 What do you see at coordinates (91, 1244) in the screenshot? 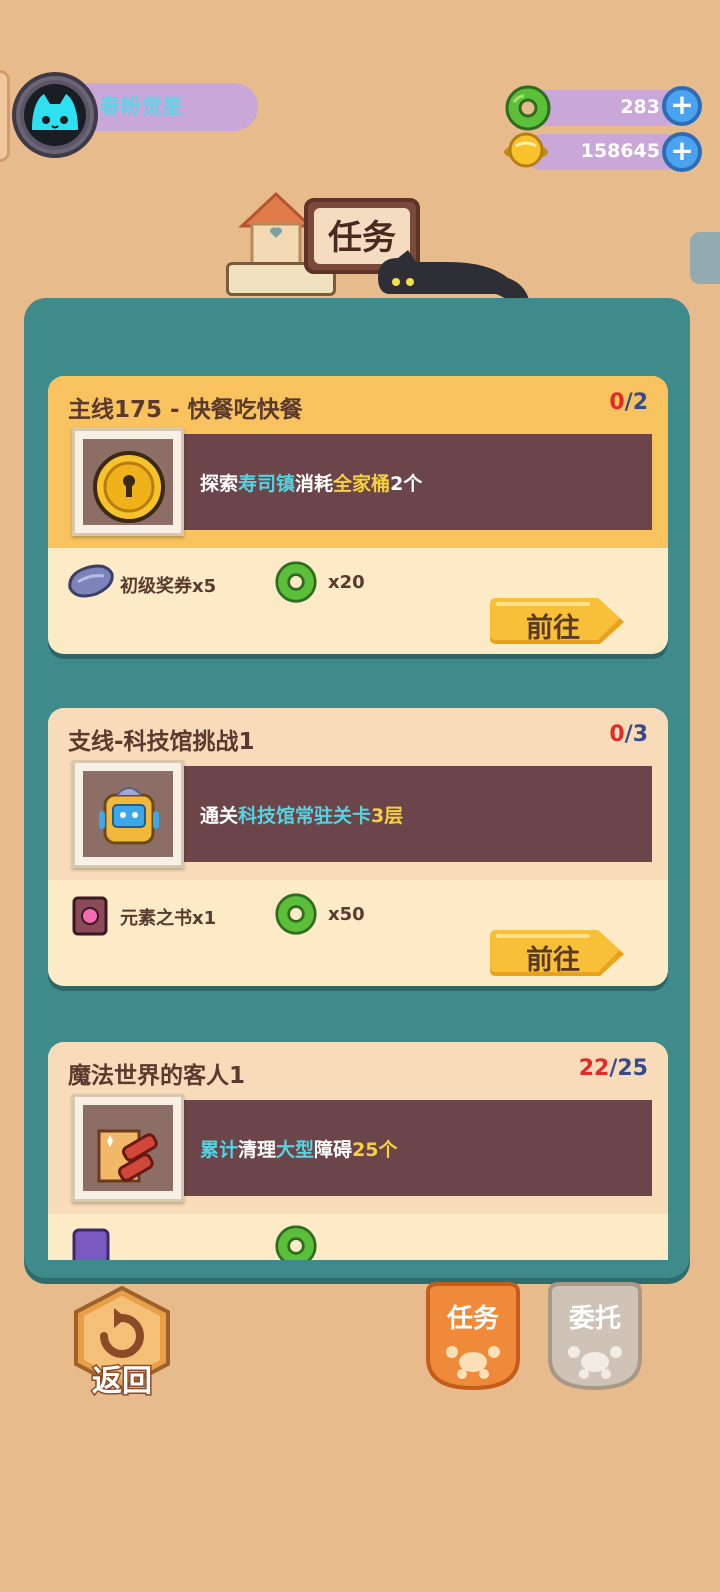
I see `purple-card-icon` at bounding box center [91, 1244].